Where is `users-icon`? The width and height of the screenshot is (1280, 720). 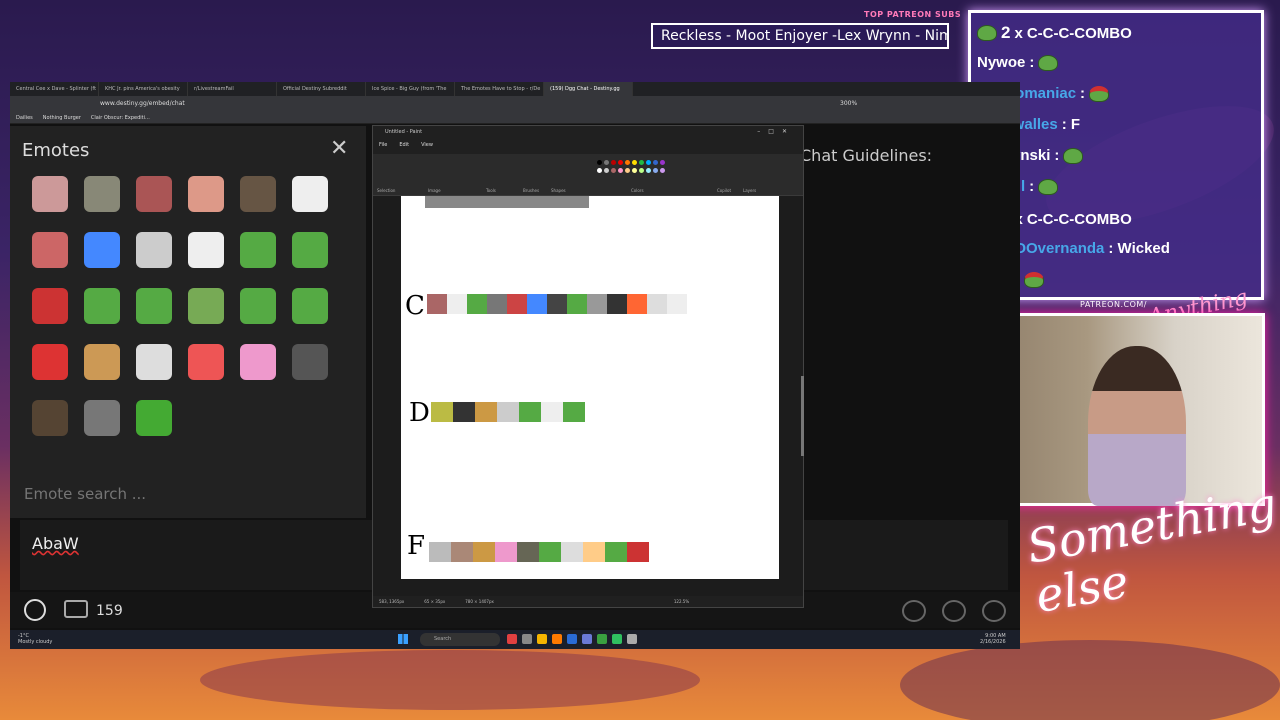 users-icon is located at coordinates (994, 611).